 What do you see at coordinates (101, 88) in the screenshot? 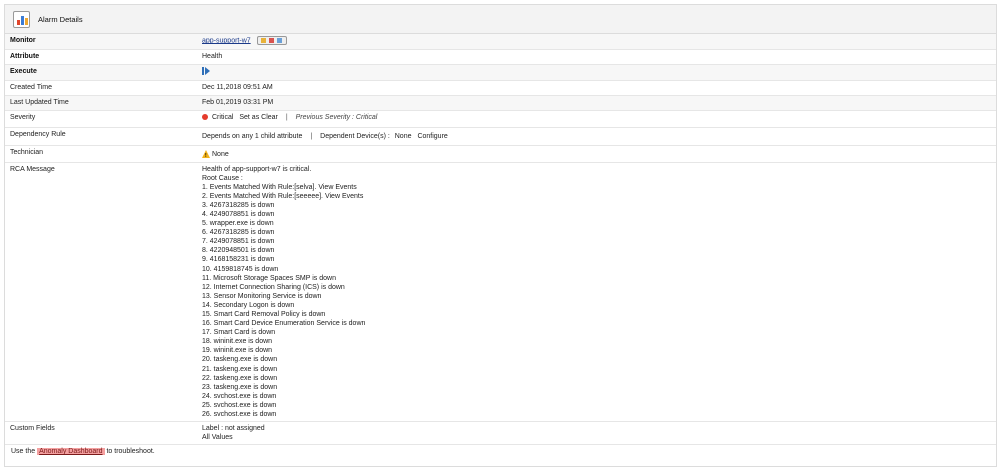
I see `label-created: Created Time` at bounding box center [101, 88].